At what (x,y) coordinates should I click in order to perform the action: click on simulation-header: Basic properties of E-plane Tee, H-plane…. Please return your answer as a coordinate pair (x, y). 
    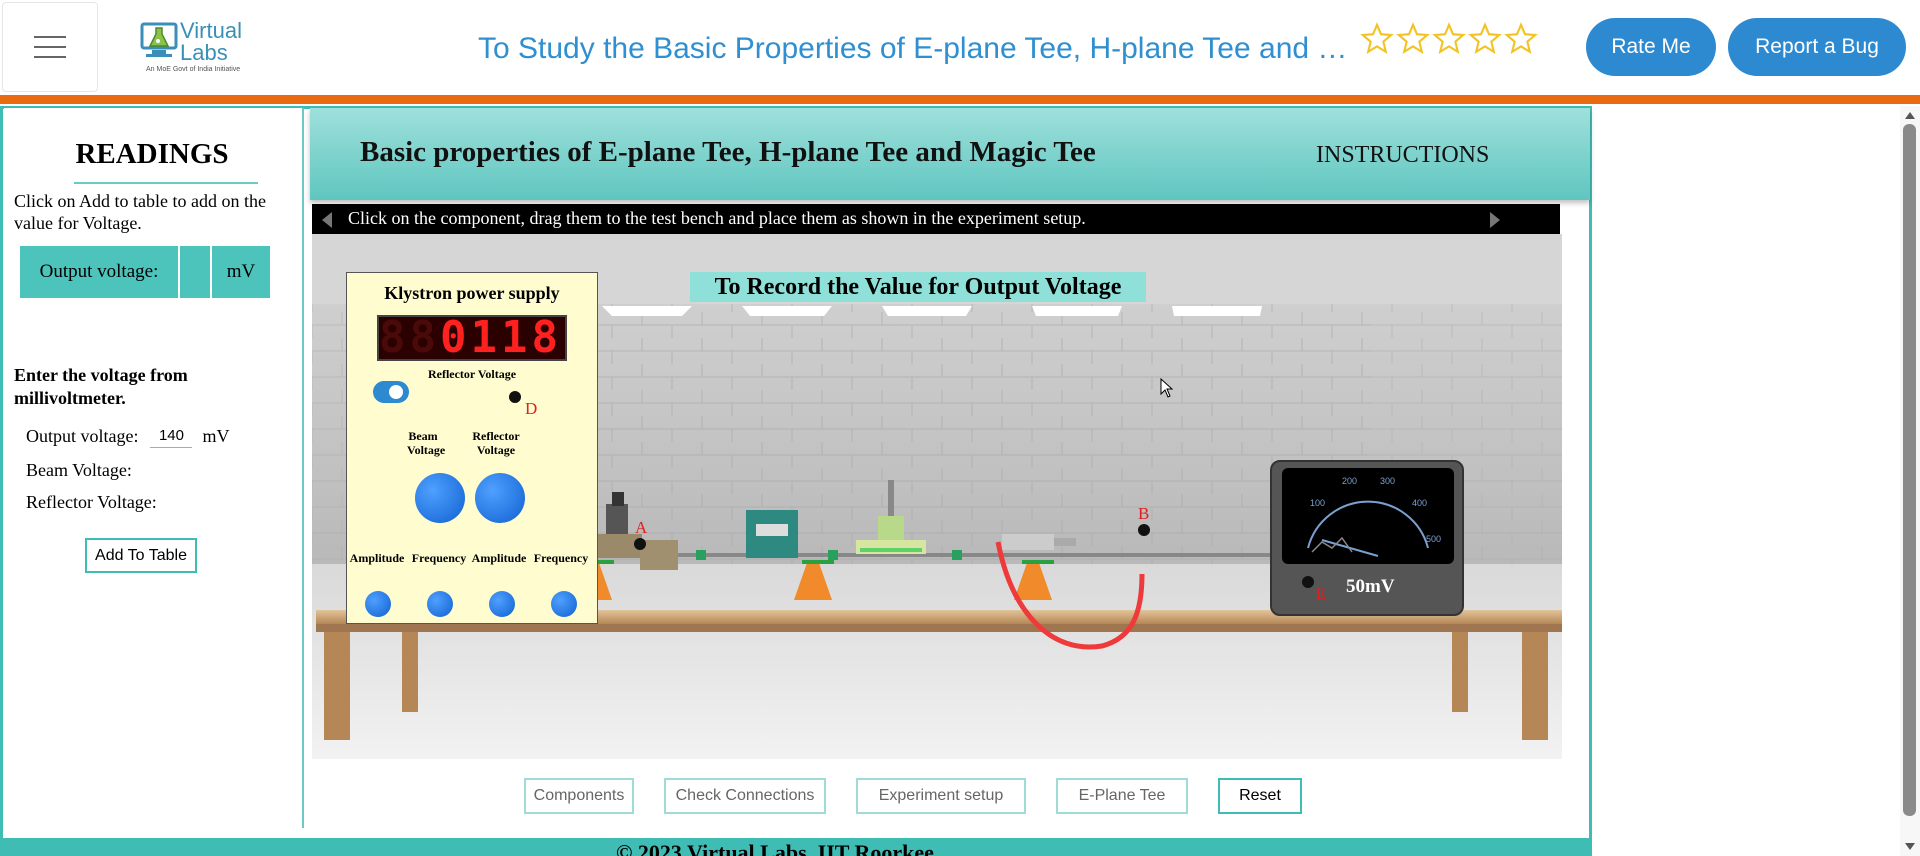
    Looking at the image, I should click on (950, 154).